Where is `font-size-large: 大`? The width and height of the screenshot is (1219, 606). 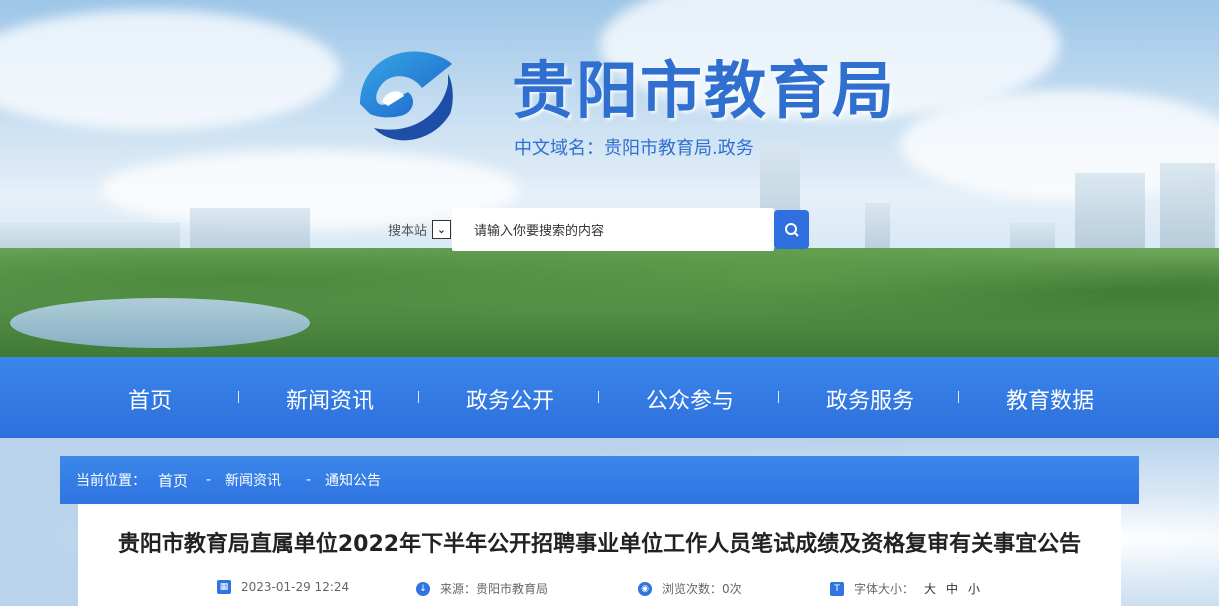
font-size-large: 大 is located at coordinates (930, 588).